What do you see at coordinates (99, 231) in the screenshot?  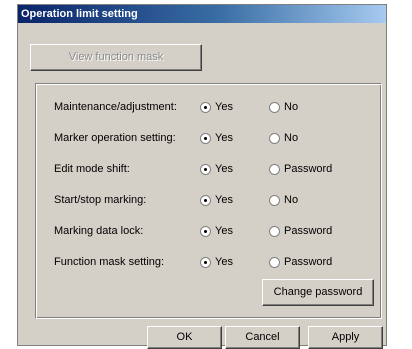 I see `setting-label: Marking data lock:` at bounding box center [99, 231].